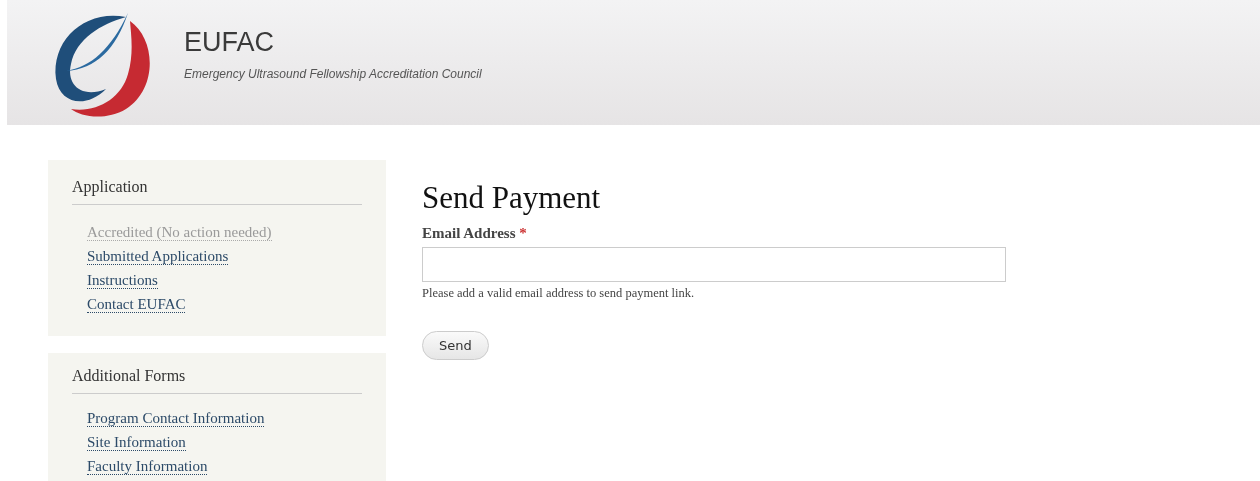 The image size is (1260, 481). Describe the element at coordinates (455, 345) in the screenshot. I see `send-button: Send` at that location.